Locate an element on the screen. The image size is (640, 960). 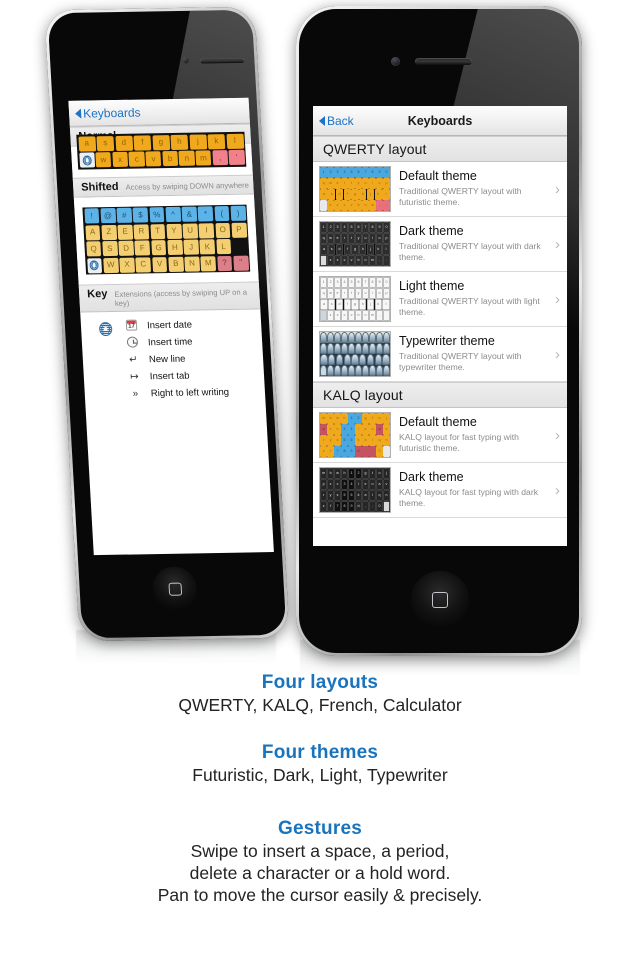
key: a is located at coordinates (86, 143).